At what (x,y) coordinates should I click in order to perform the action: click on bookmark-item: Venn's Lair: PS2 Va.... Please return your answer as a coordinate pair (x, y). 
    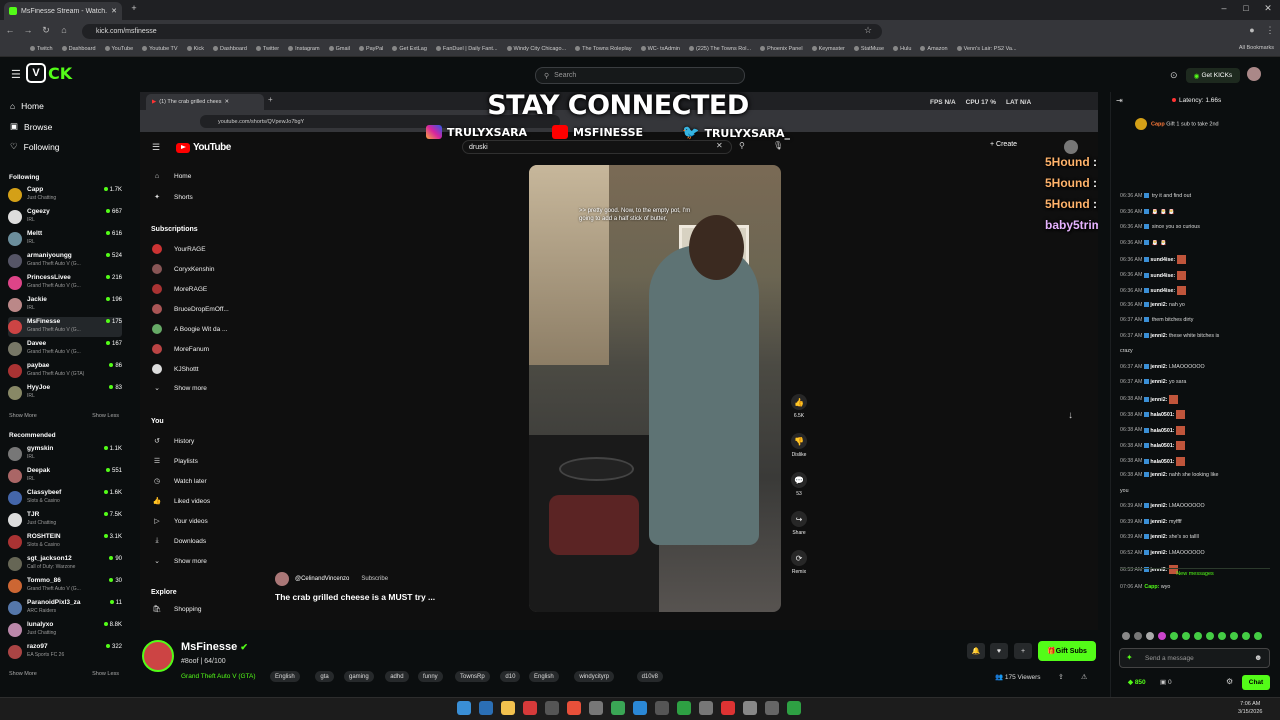
    Looking at the image, I should click on (987, 49).